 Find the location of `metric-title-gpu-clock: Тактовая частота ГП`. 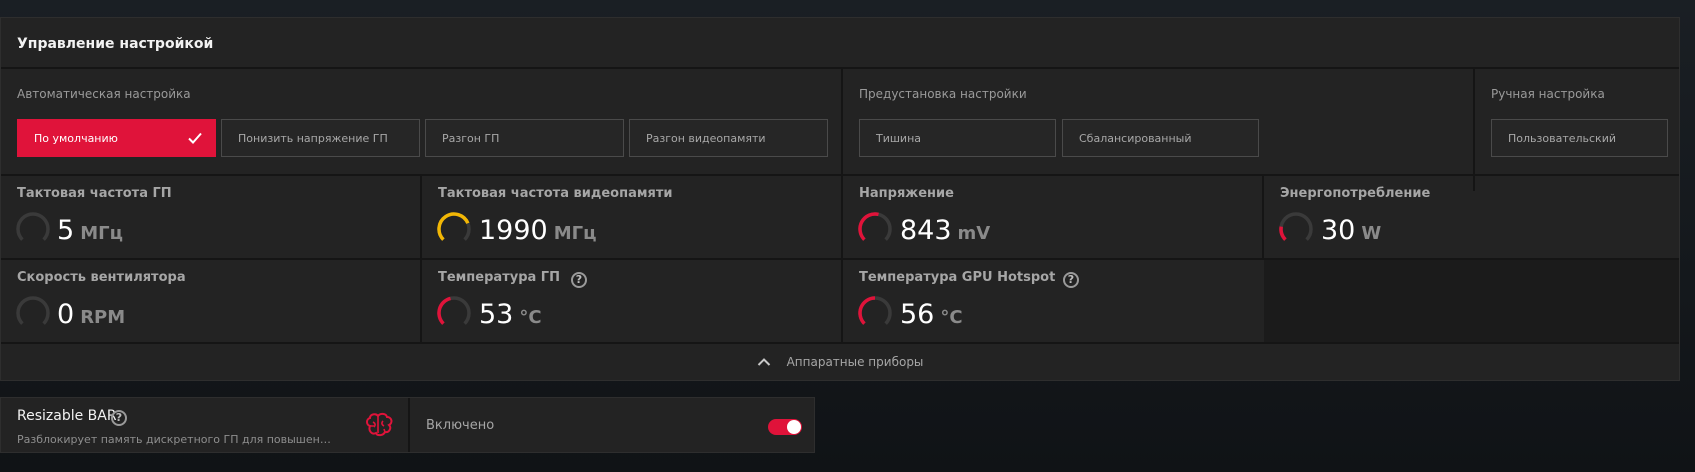

metric-title-gpu-clock: Тактовая частота ГП is located at coordinates (94, 193).